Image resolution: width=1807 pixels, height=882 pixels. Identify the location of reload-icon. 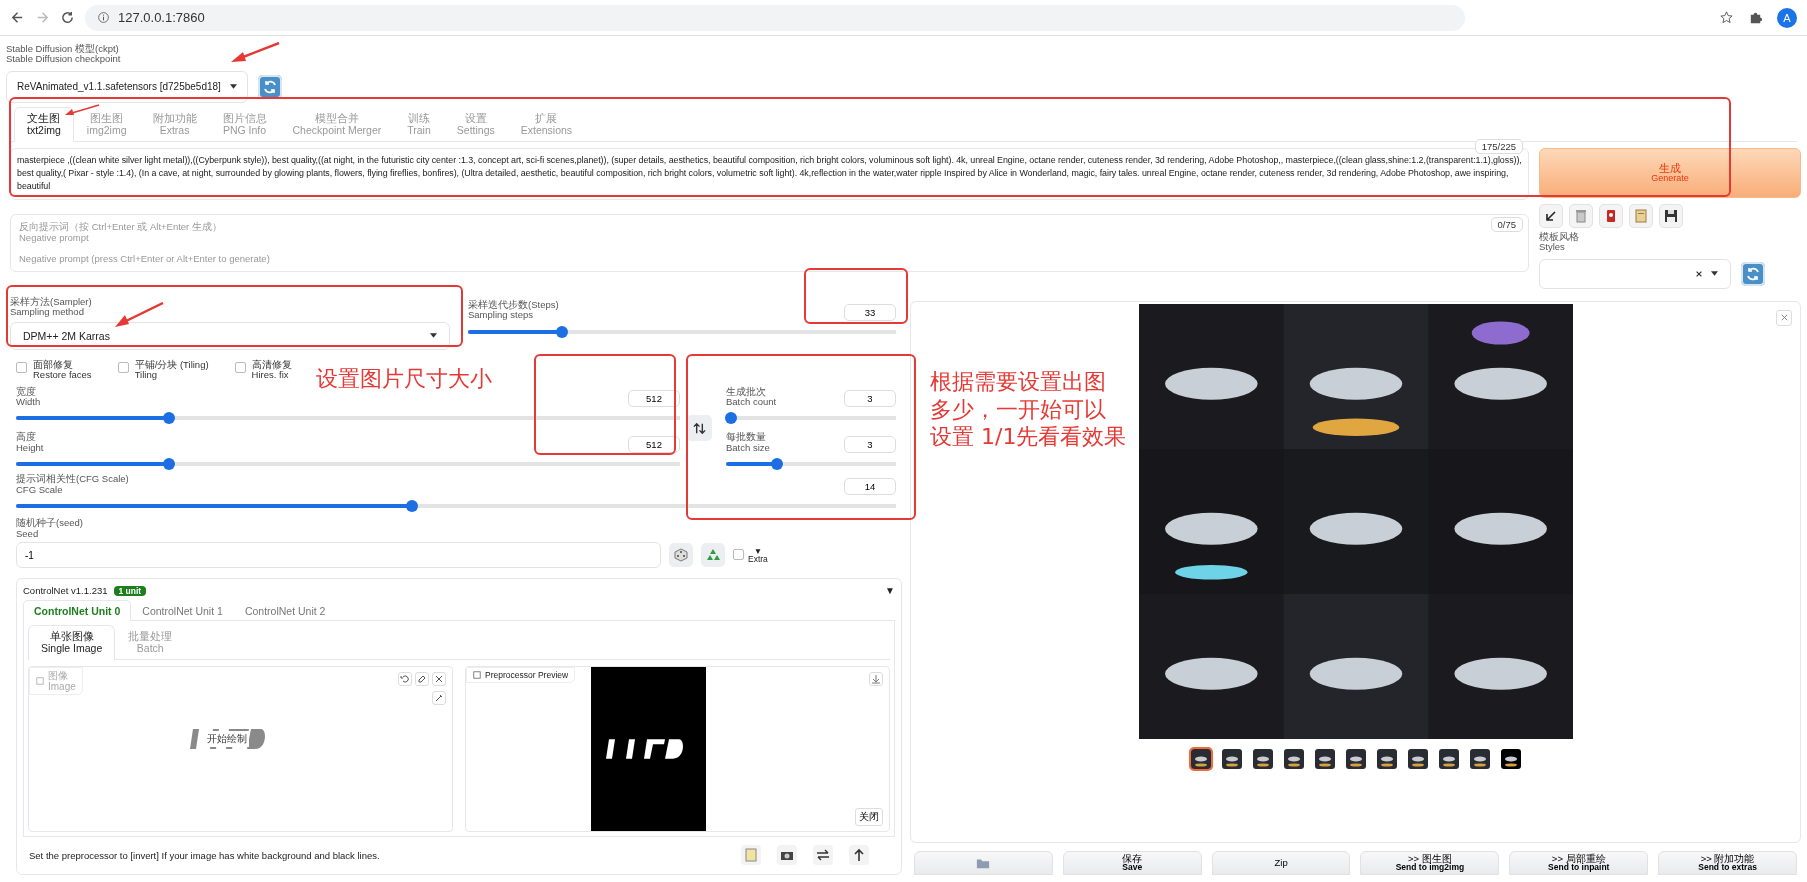
(67, 17).